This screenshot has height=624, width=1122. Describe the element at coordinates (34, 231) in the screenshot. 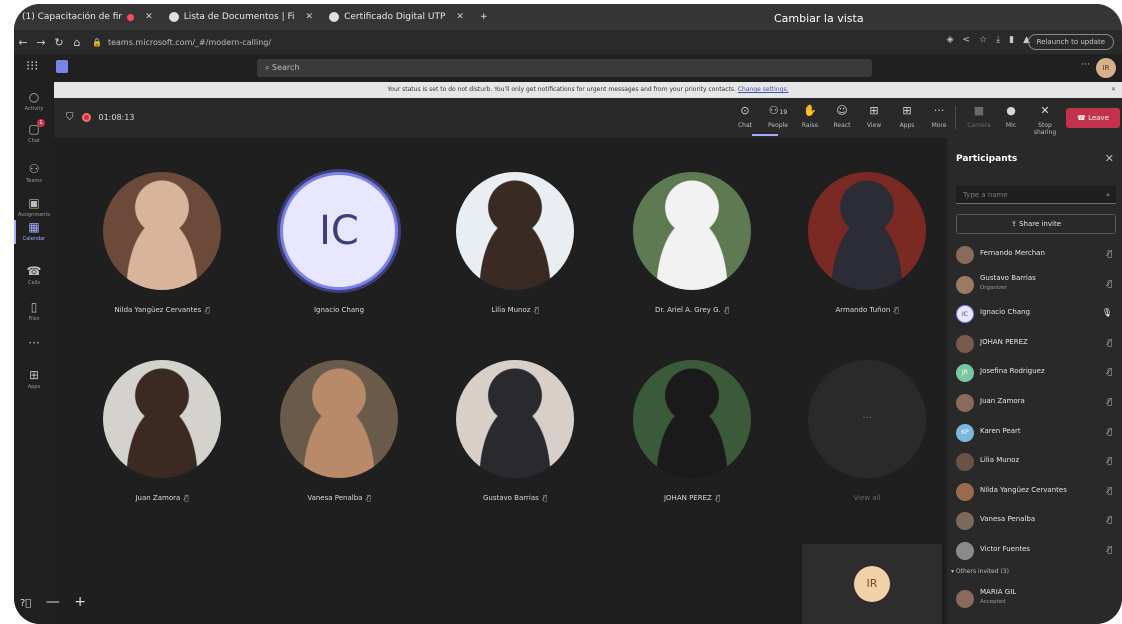

I see `rail-item-calendar: ▦ Calendar` at that location.